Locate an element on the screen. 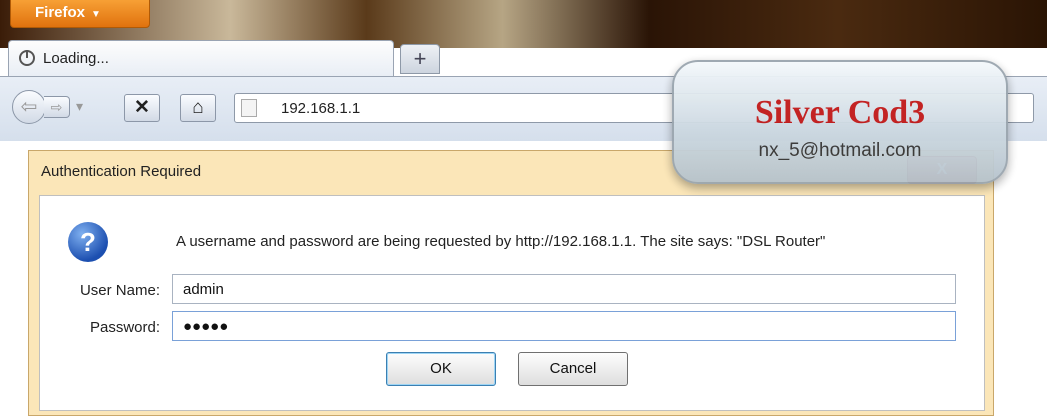  url-text: 192.168.1.1 is located at coordinates (321, 108).